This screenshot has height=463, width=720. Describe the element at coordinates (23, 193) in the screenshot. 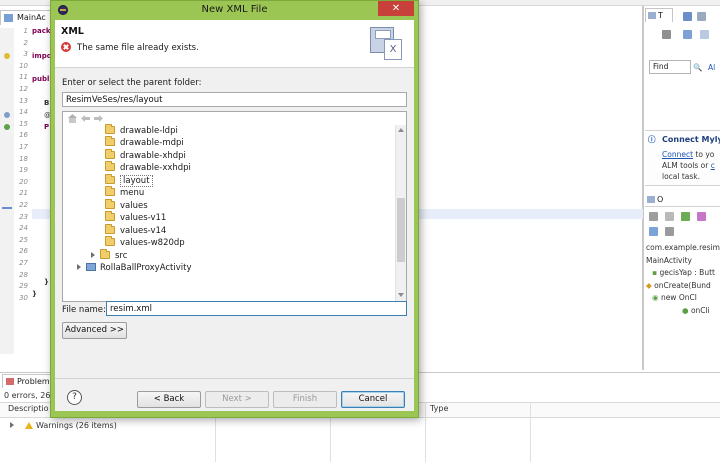

I see `line-number: 21` at that location.